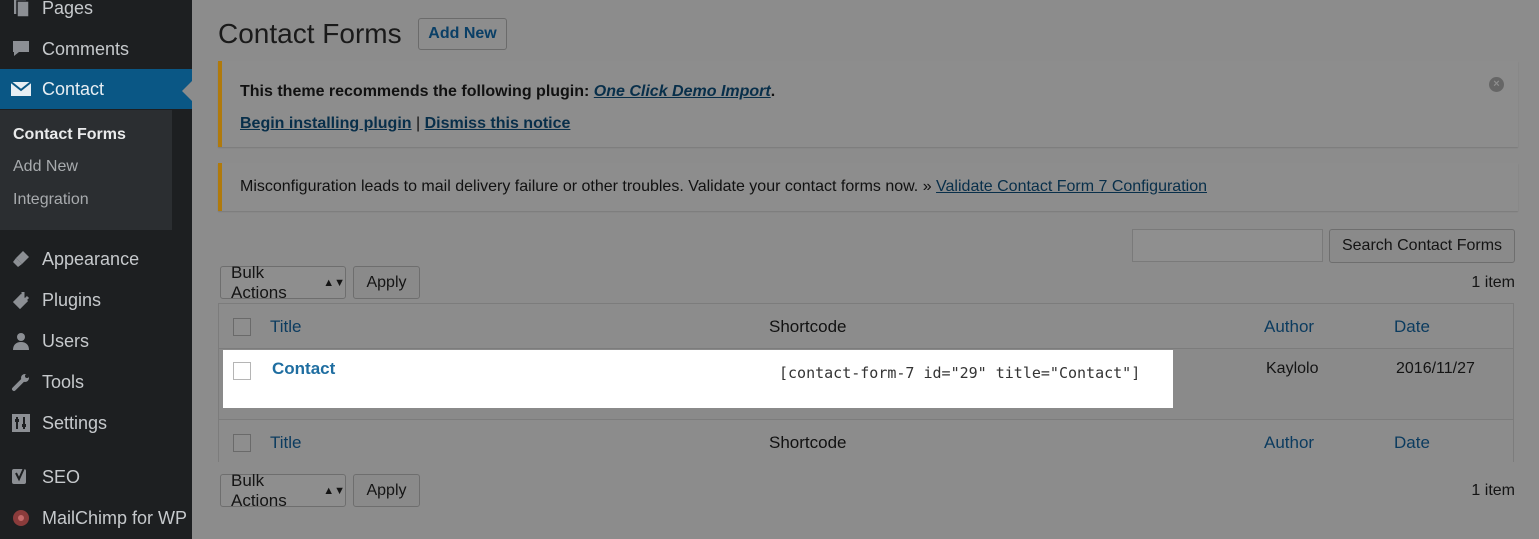 This screenshot has width=1539, height=539. What do you see at coordinates (21, 300) in the screenshot?
I see `plugins-icon` at bounding box center [21, 300].